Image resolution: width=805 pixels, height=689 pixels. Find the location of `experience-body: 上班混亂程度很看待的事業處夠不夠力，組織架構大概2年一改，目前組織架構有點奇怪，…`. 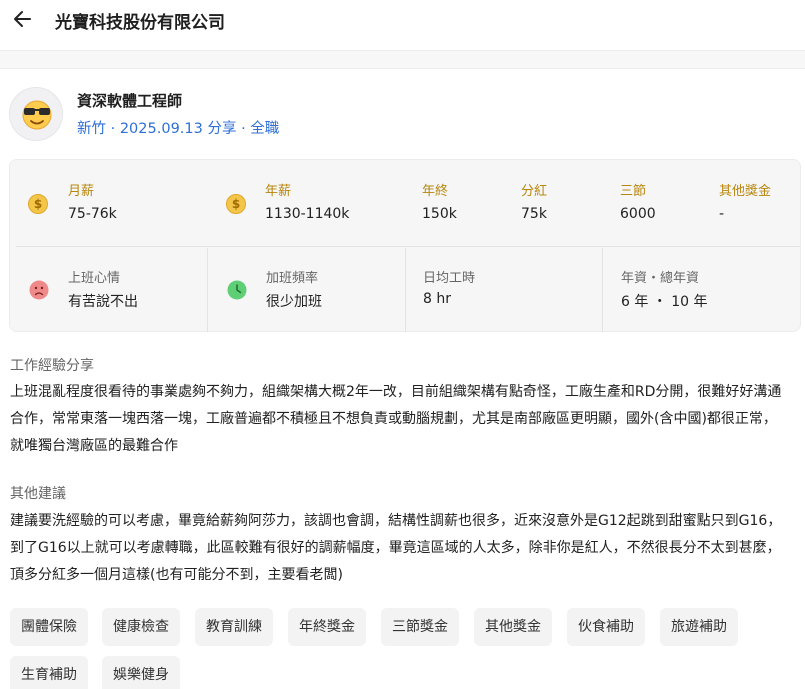

experience-body: 上班混亂程度很看待的事業處夠不夠力，組織架構大概2年一改，目前組織架構有點奇怪，… is located at coordinates (396, 419).